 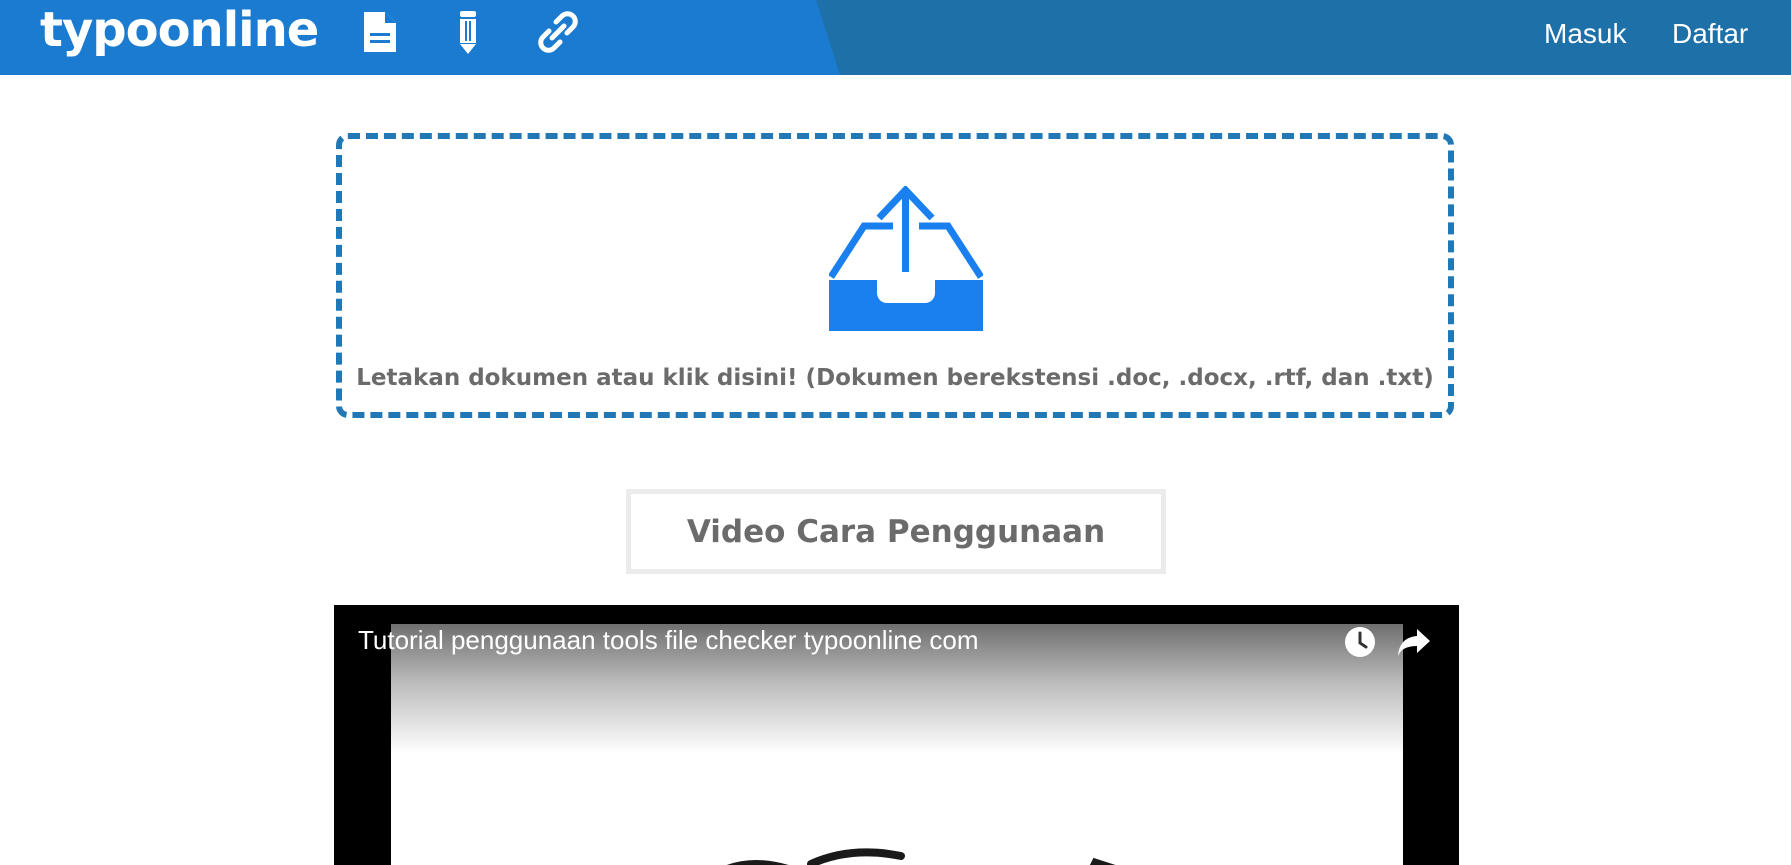 I want to click on upload-tray-icon, so click(x=906, y=258).